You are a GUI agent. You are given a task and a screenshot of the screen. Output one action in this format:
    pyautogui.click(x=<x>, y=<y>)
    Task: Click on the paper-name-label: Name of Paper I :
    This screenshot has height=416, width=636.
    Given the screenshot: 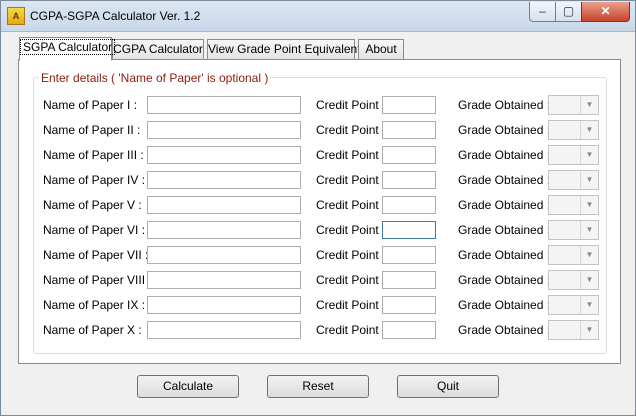 What is the action you would take?
    pyautogui.click(x=90, y=105)
    